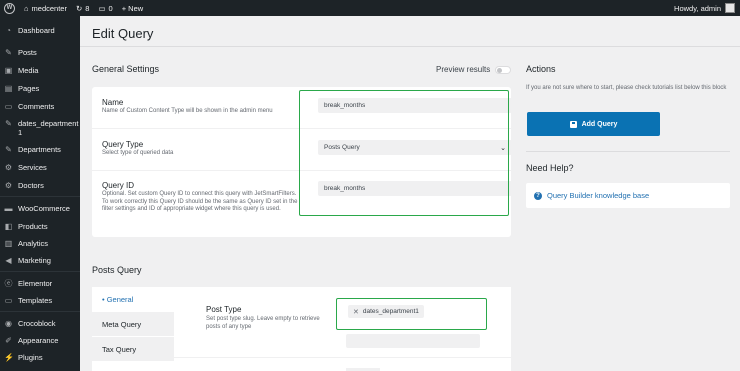  I want to click on megaphone-icon: ◀, so click(8, 260).